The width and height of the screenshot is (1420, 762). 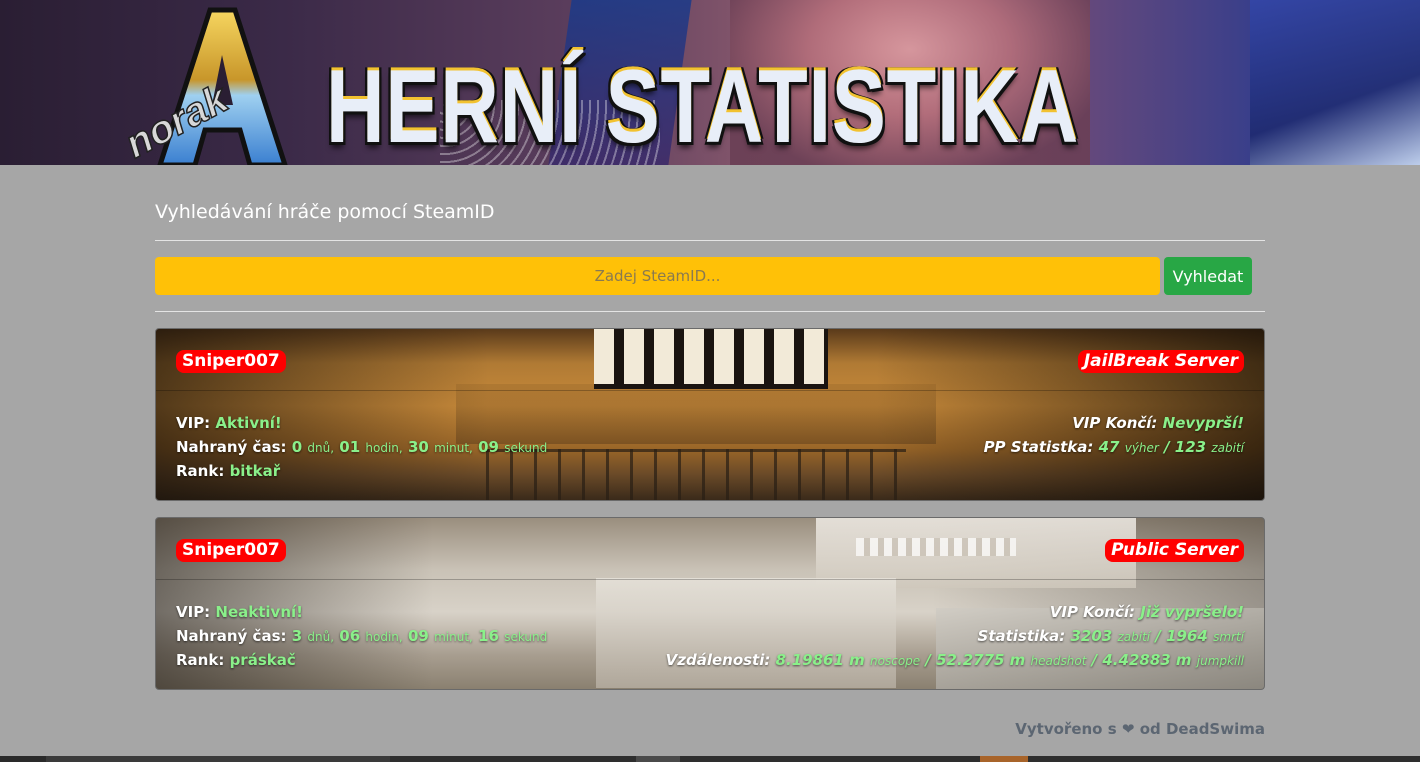 I want to click on taskbar-strip, so click(x=710, y=759).